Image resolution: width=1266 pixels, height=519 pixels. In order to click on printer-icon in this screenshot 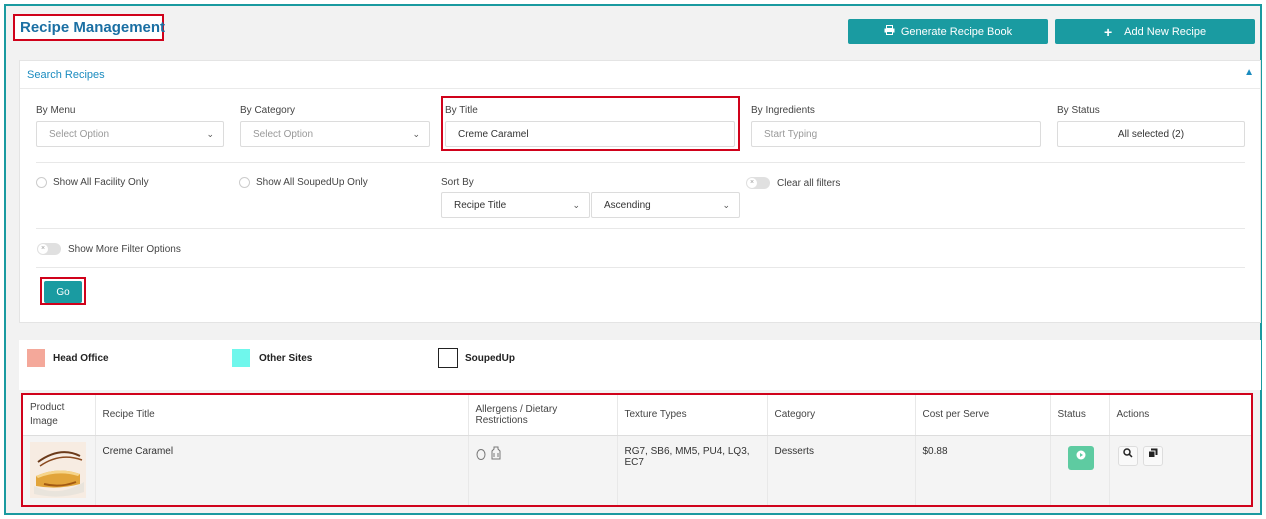, I will do `click(889, 31)`.